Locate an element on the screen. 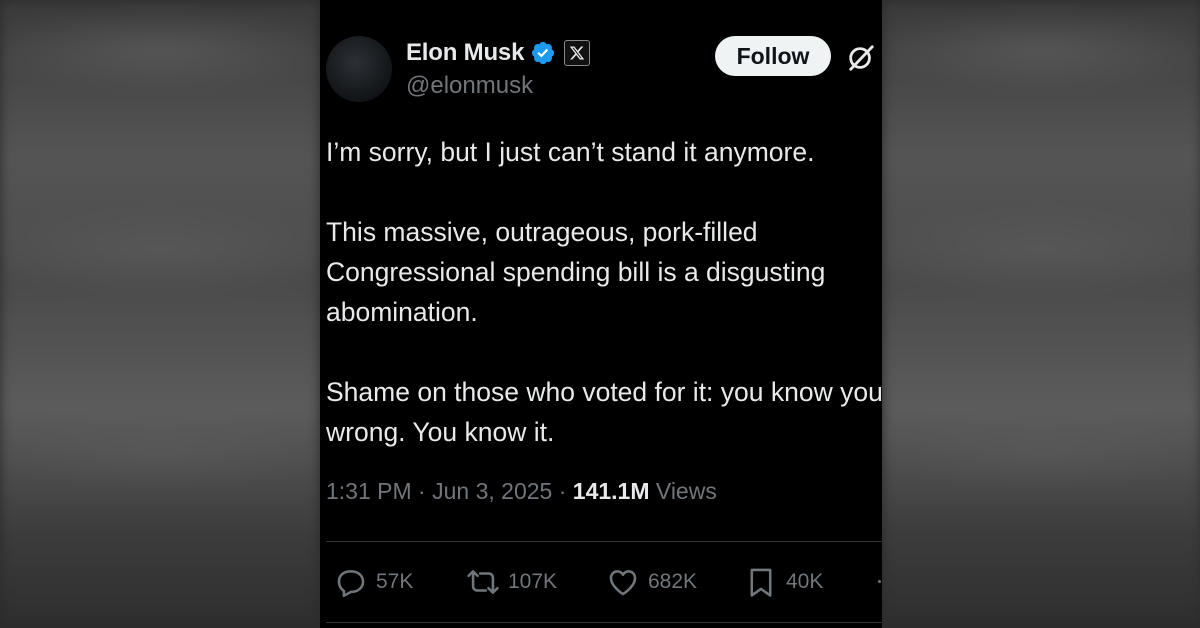 The image size is (1200, 628). tweet-meta: 1:31 PM · Jun 3, 2025 · 141.1M Views is located at coordinates (521, 491).